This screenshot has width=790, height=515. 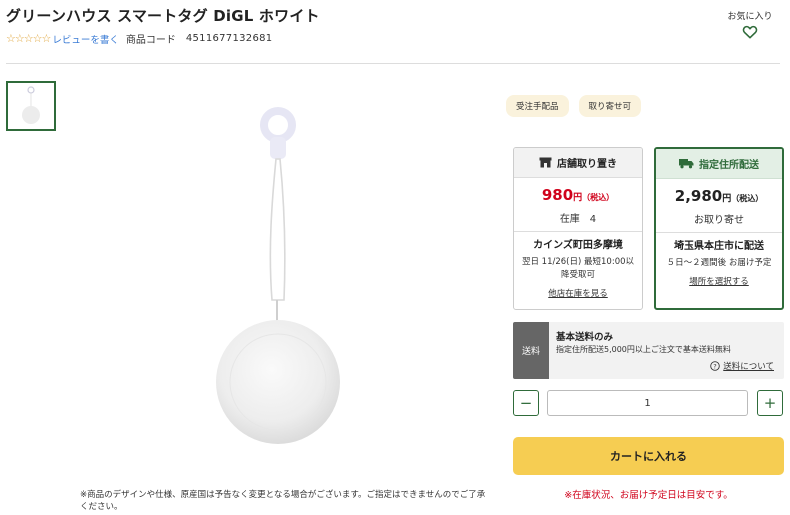 I want to click on store-price-tax: （税込）, so click(x=598, y=197).